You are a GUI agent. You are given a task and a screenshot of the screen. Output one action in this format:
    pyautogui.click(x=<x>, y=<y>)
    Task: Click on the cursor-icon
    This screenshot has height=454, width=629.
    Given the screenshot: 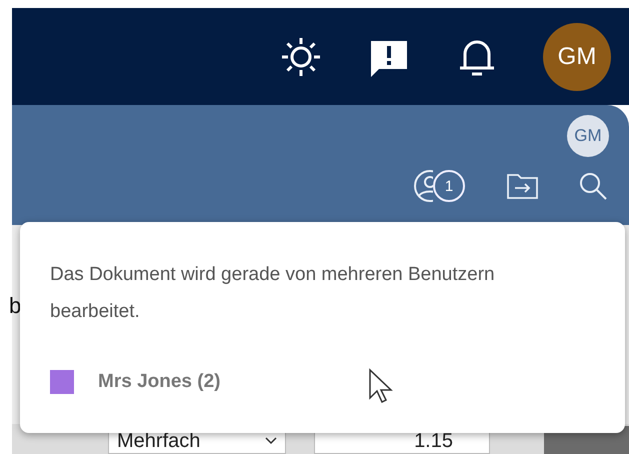 What is the action you would take?
    pyautogui.click(x=381, y=386)
    